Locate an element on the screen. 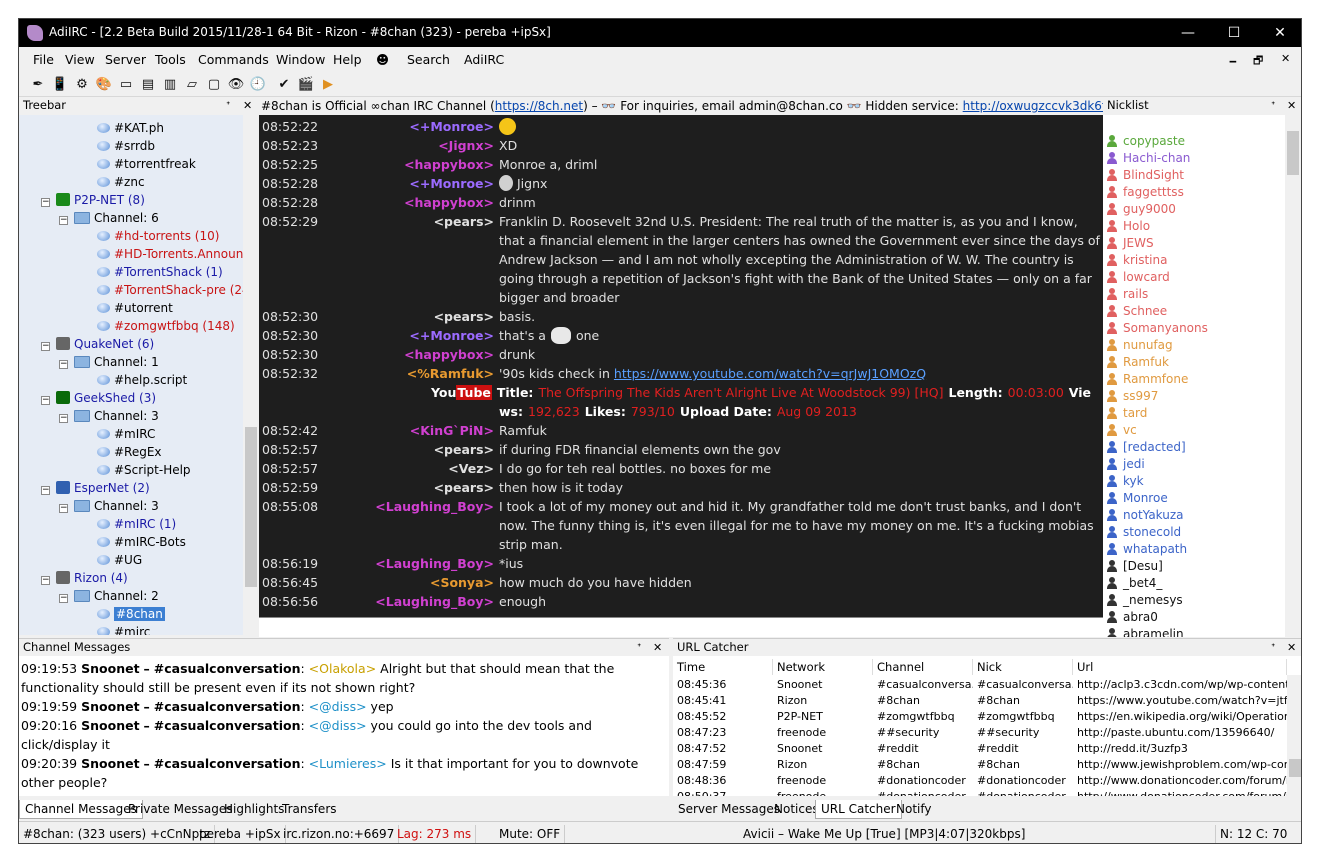 This screenshot has height=864, width=1322. toolbar-frame-icon: ▢ is located at coordinates (214, 84).